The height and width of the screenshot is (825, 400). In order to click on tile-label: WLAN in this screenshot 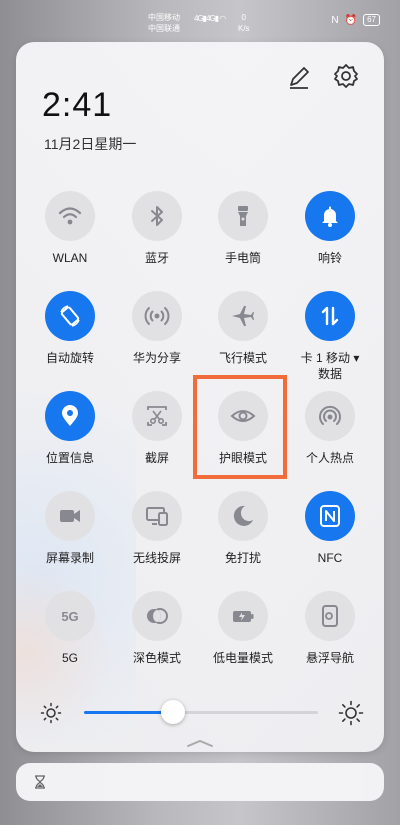, I will do `click(70, 258)`.